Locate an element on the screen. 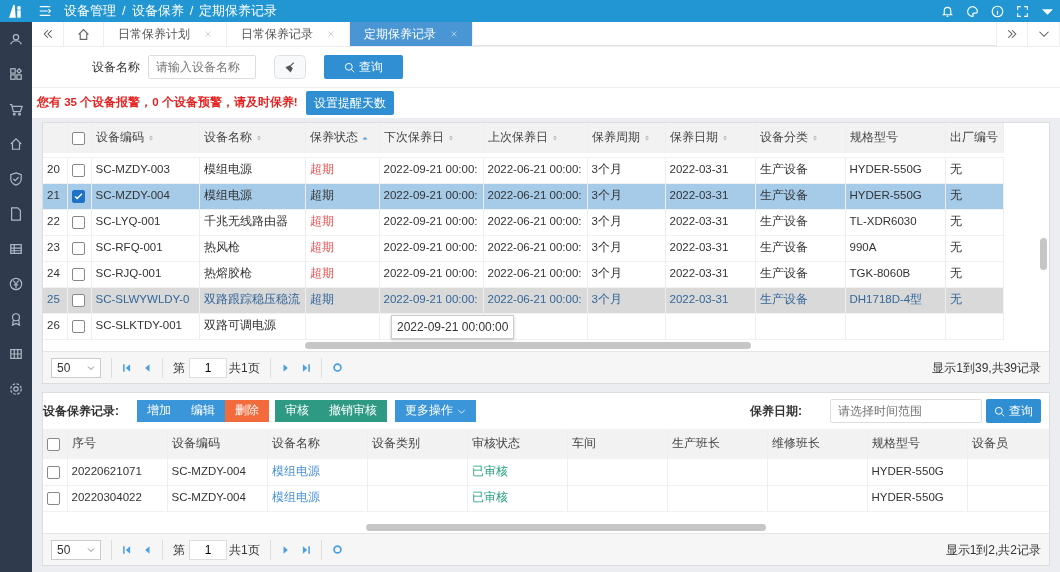  table-row: 25 SC-SLWYWLDY-0 双路跟踪稳压稳流 超期 2022-09-21 00:00: 2022-06-21 00:00: 3个月 2022-03-31 生产设备 DH1718D-4型 无 is located at coordinates (523, 300).